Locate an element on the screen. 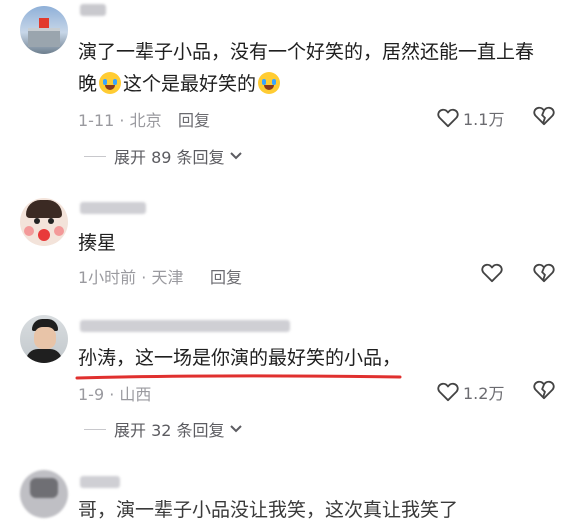  like-button: 1.1万 is located at coordinates (470, 118).